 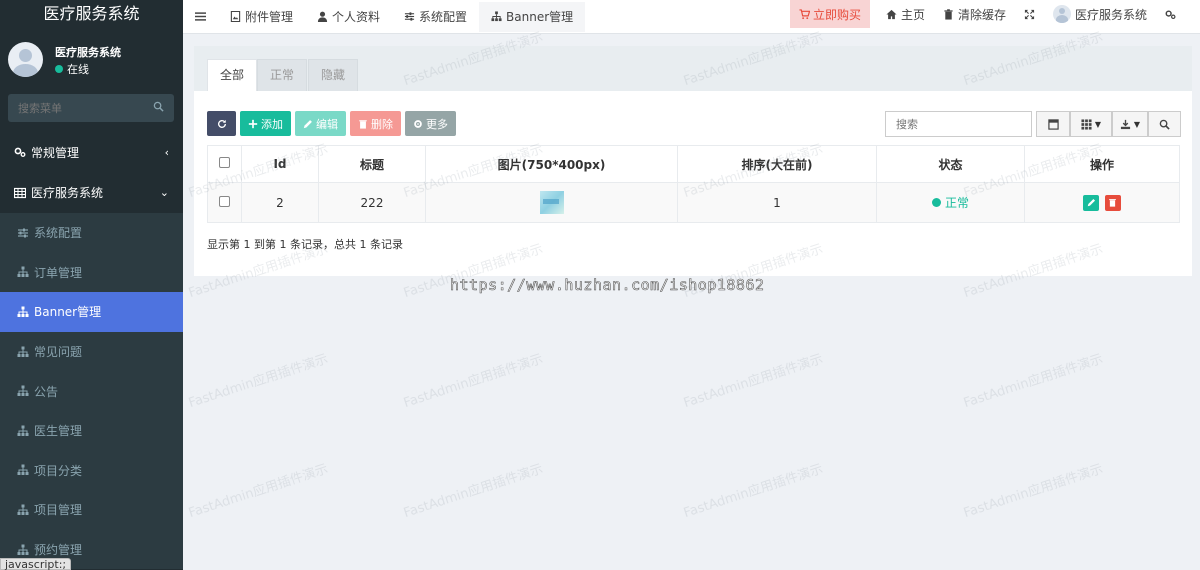 I want to click on gears-icon, so click(x=1170, y=14).